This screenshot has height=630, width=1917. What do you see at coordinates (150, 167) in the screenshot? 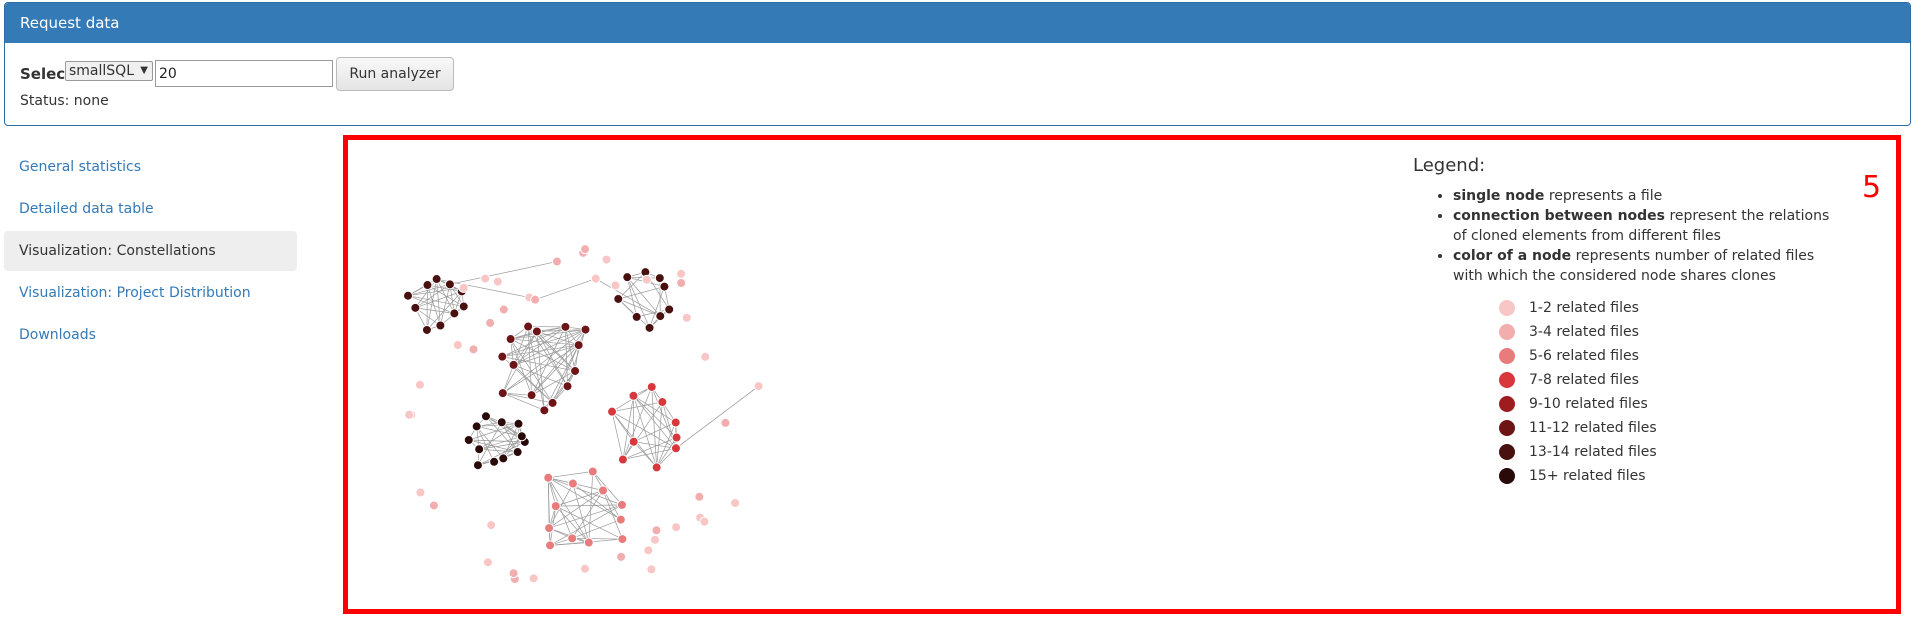
I see `nav-item-general-statistics: General statistics` at bounding box center [150, 167].